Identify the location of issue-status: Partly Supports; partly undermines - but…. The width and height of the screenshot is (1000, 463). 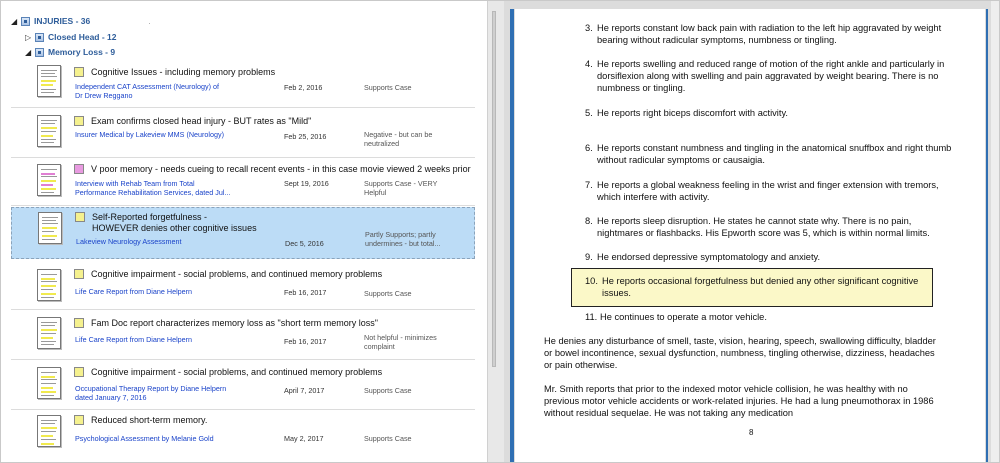
(403, 239).